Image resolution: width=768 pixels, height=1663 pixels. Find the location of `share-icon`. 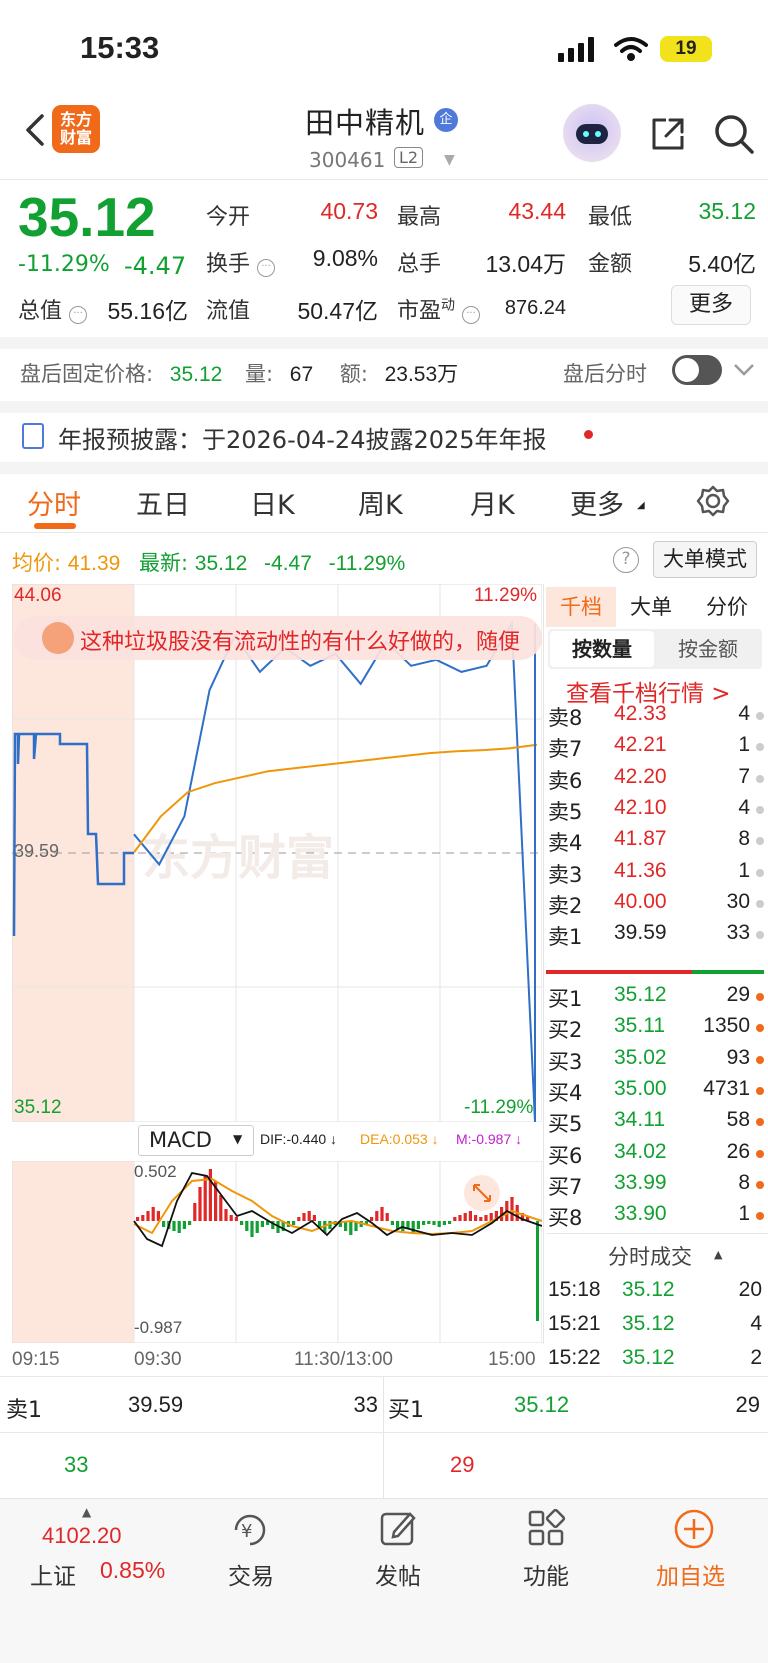

share-icon is located at coordinates (668, 134).